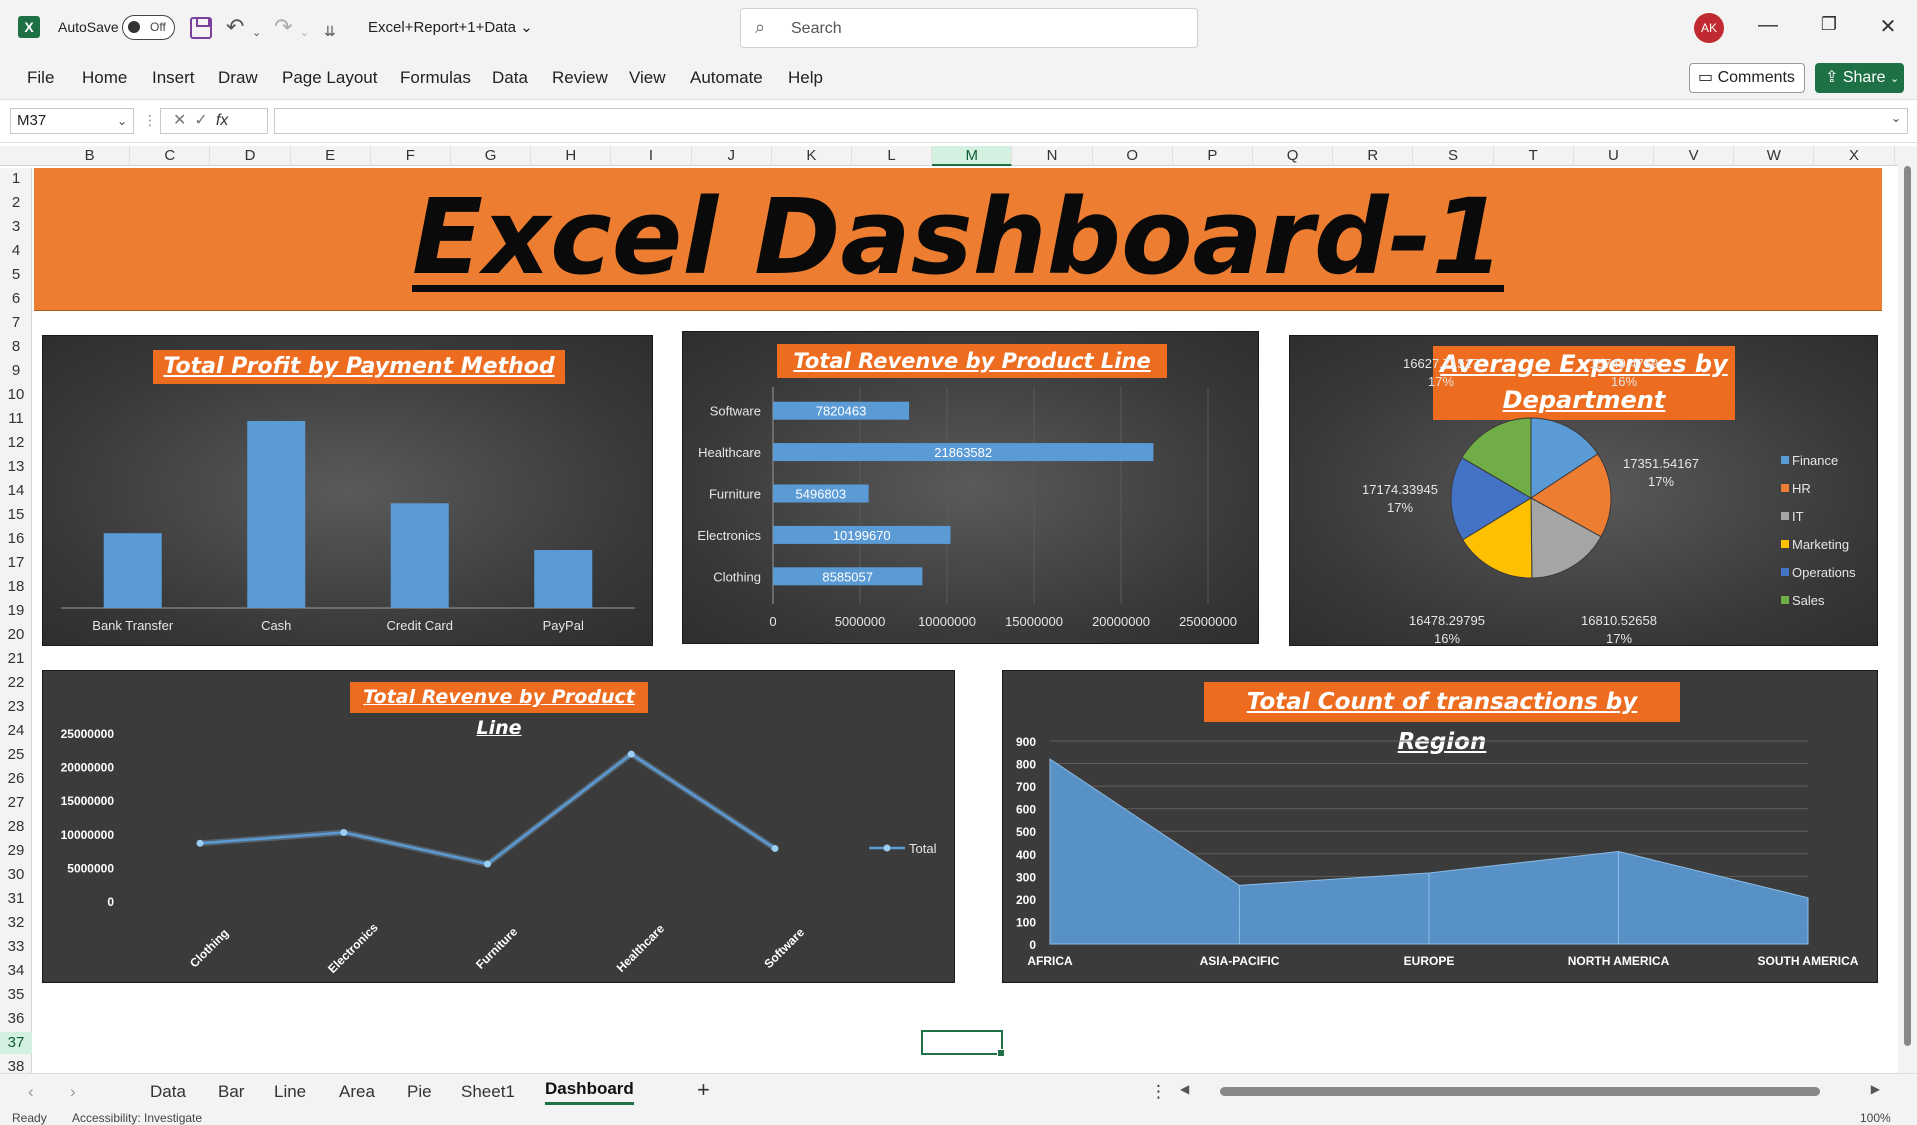 This screenshot has width=1917, height=1125. I want to click on cancel-icon: ✕, so click(183, 120).